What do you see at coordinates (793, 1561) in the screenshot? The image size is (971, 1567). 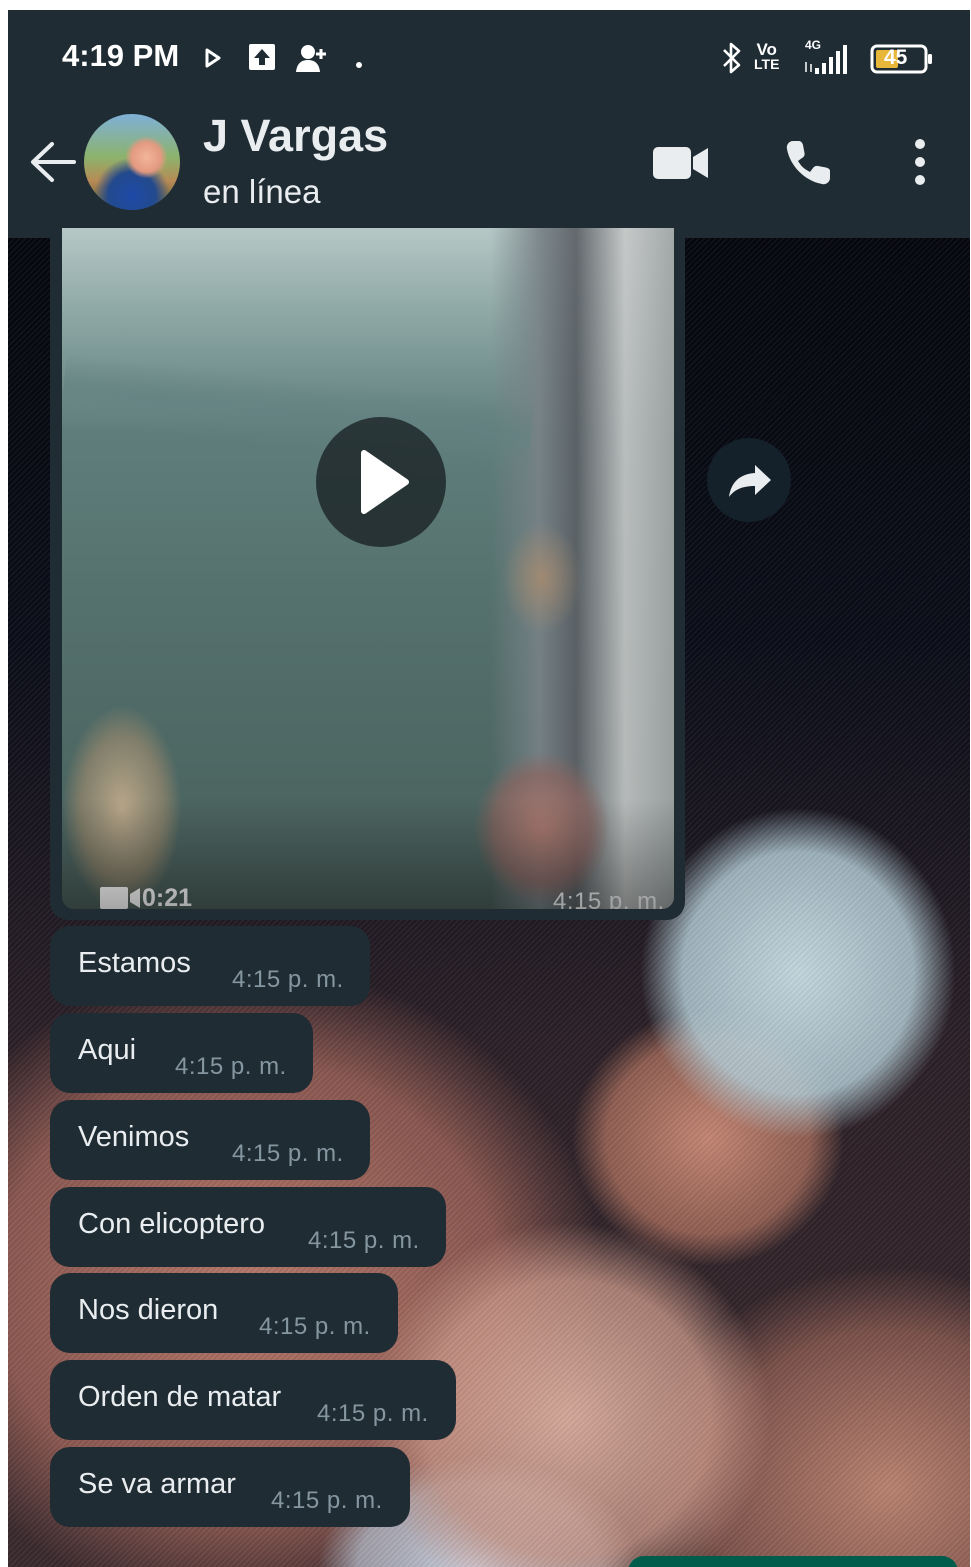 I see `outgoing-message-edge` at bounding box center [793, 1561].